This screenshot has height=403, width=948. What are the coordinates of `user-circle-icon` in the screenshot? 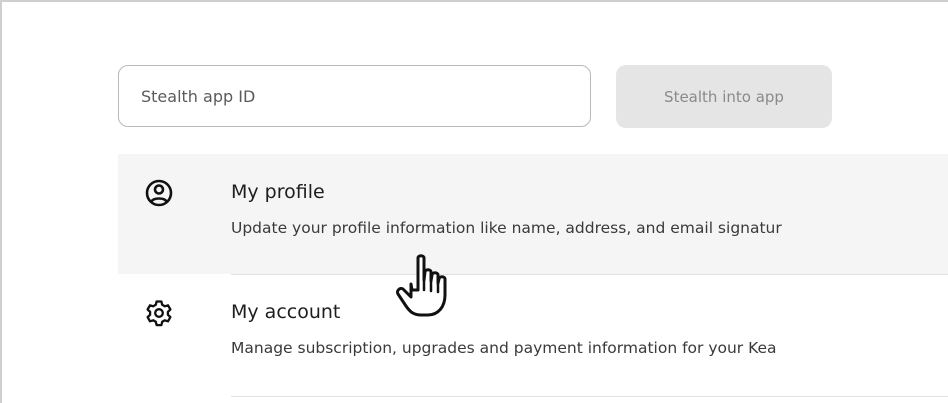 It's located at (159, 193).